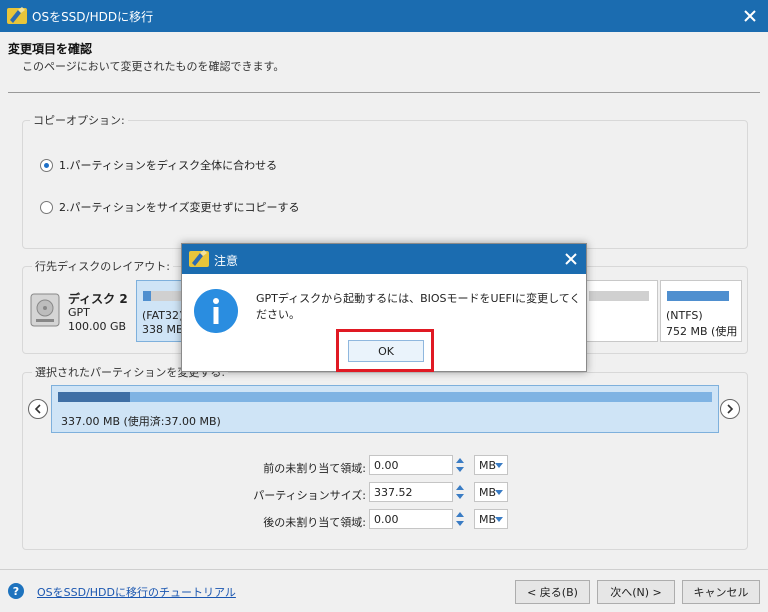 The height and width of the screenshot is (612, 768). I want to click on tutorial-link: OSをSSD/HDDに移行のチュートリアル, so click(136, 592).